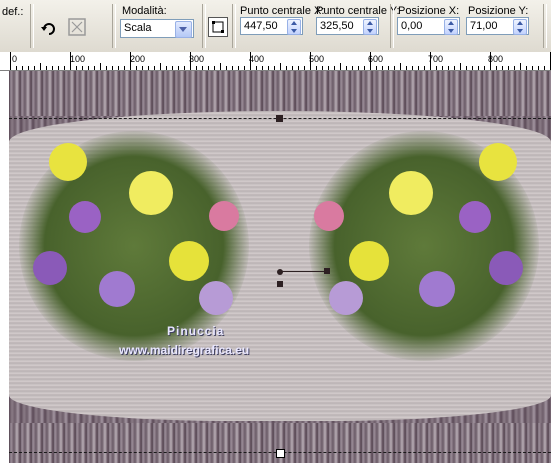 Image resolution: width=551 pixels, height=463 pixels. Describe the element at coordinates (275, 61) in the screenshot. I see `horizontal-ruler: 0 100 200 300 400 500 600 700 800` at that location.